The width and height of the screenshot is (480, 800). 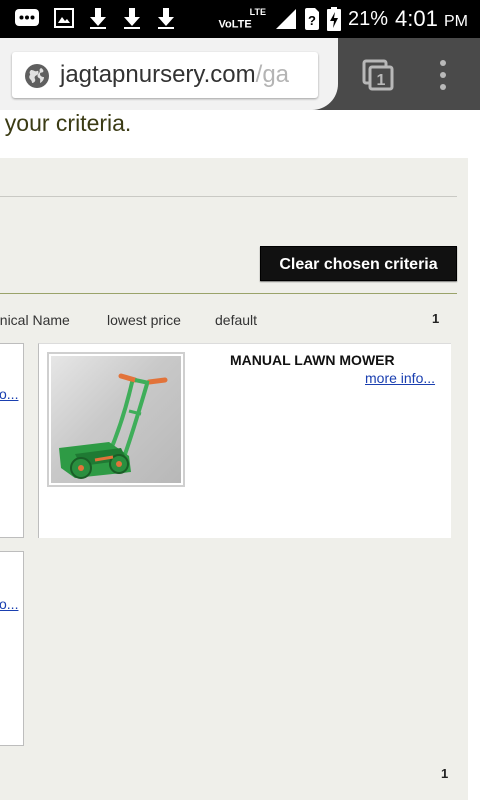 I want to click on no-sim-icon: ?, so click(x=312, y=19).